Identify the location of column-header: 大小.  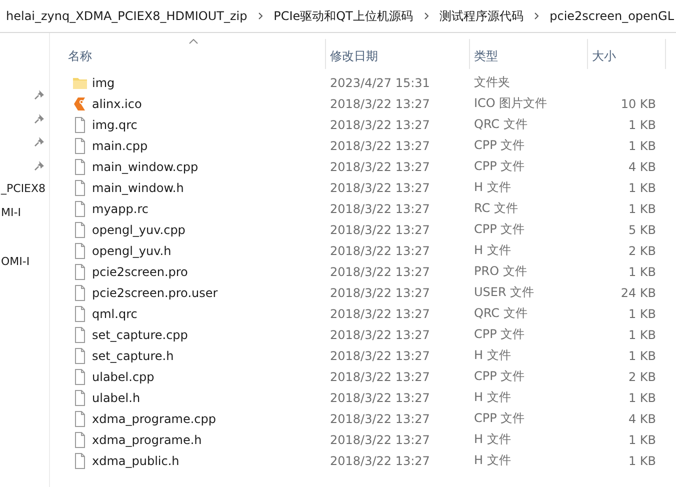
(627, 54).